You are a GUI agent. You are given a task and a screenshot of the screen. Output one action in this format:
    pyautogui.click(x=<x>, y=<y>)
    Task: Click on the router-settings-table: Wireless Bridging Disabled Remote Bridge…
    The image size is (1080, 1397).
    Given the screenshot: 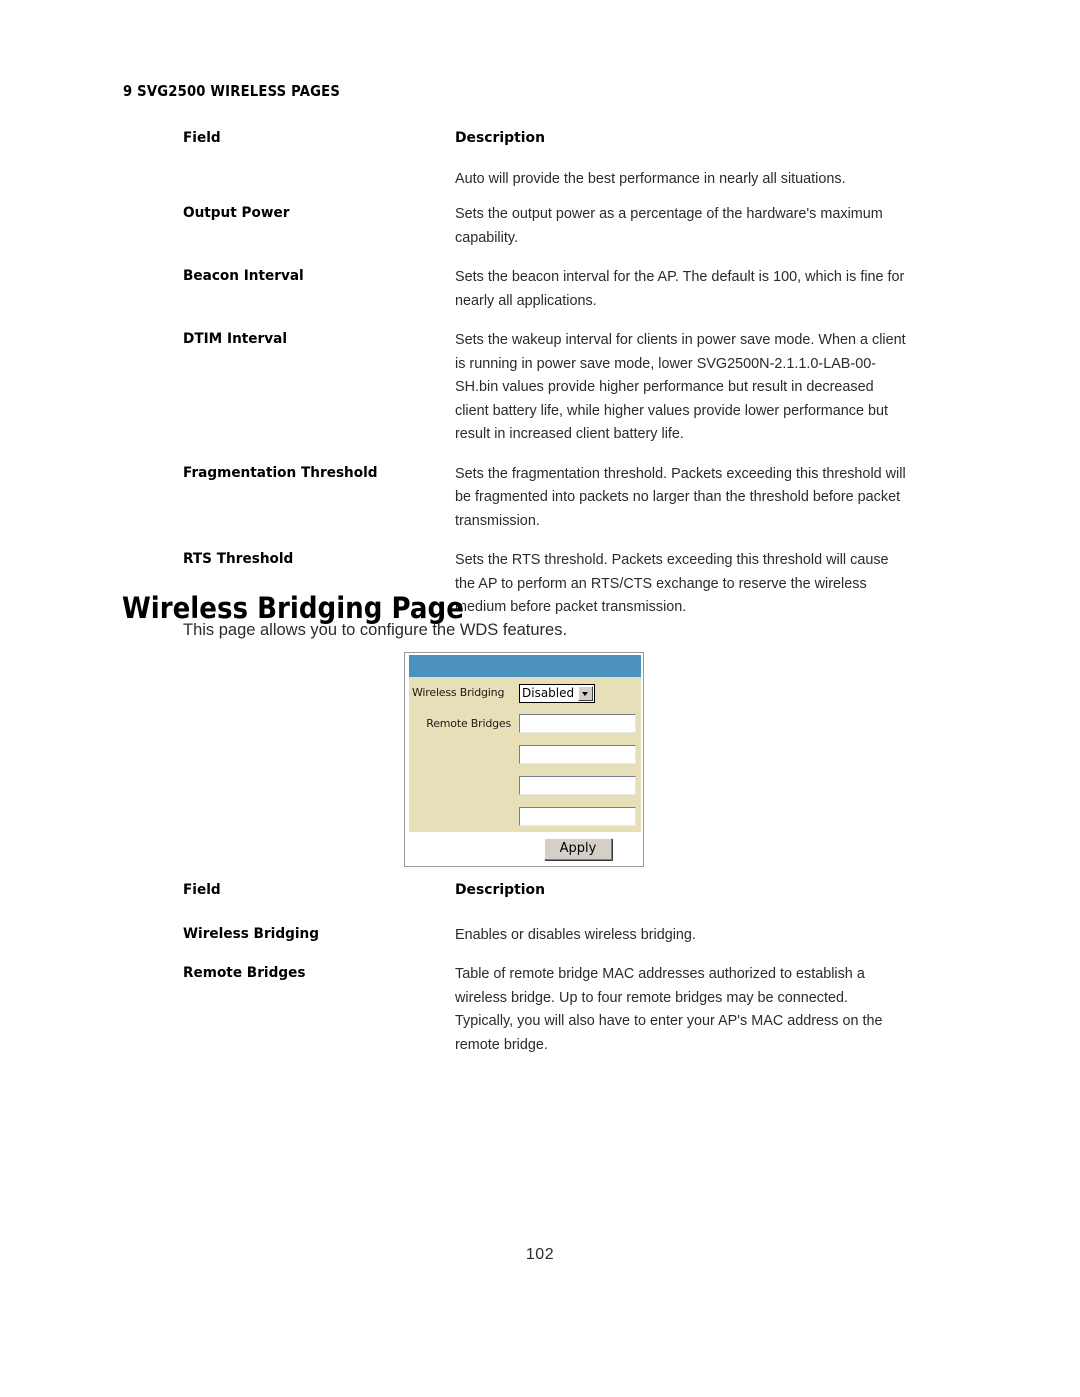 What is the action you would take?
    pyautogui.click(x=525, y=770)
    